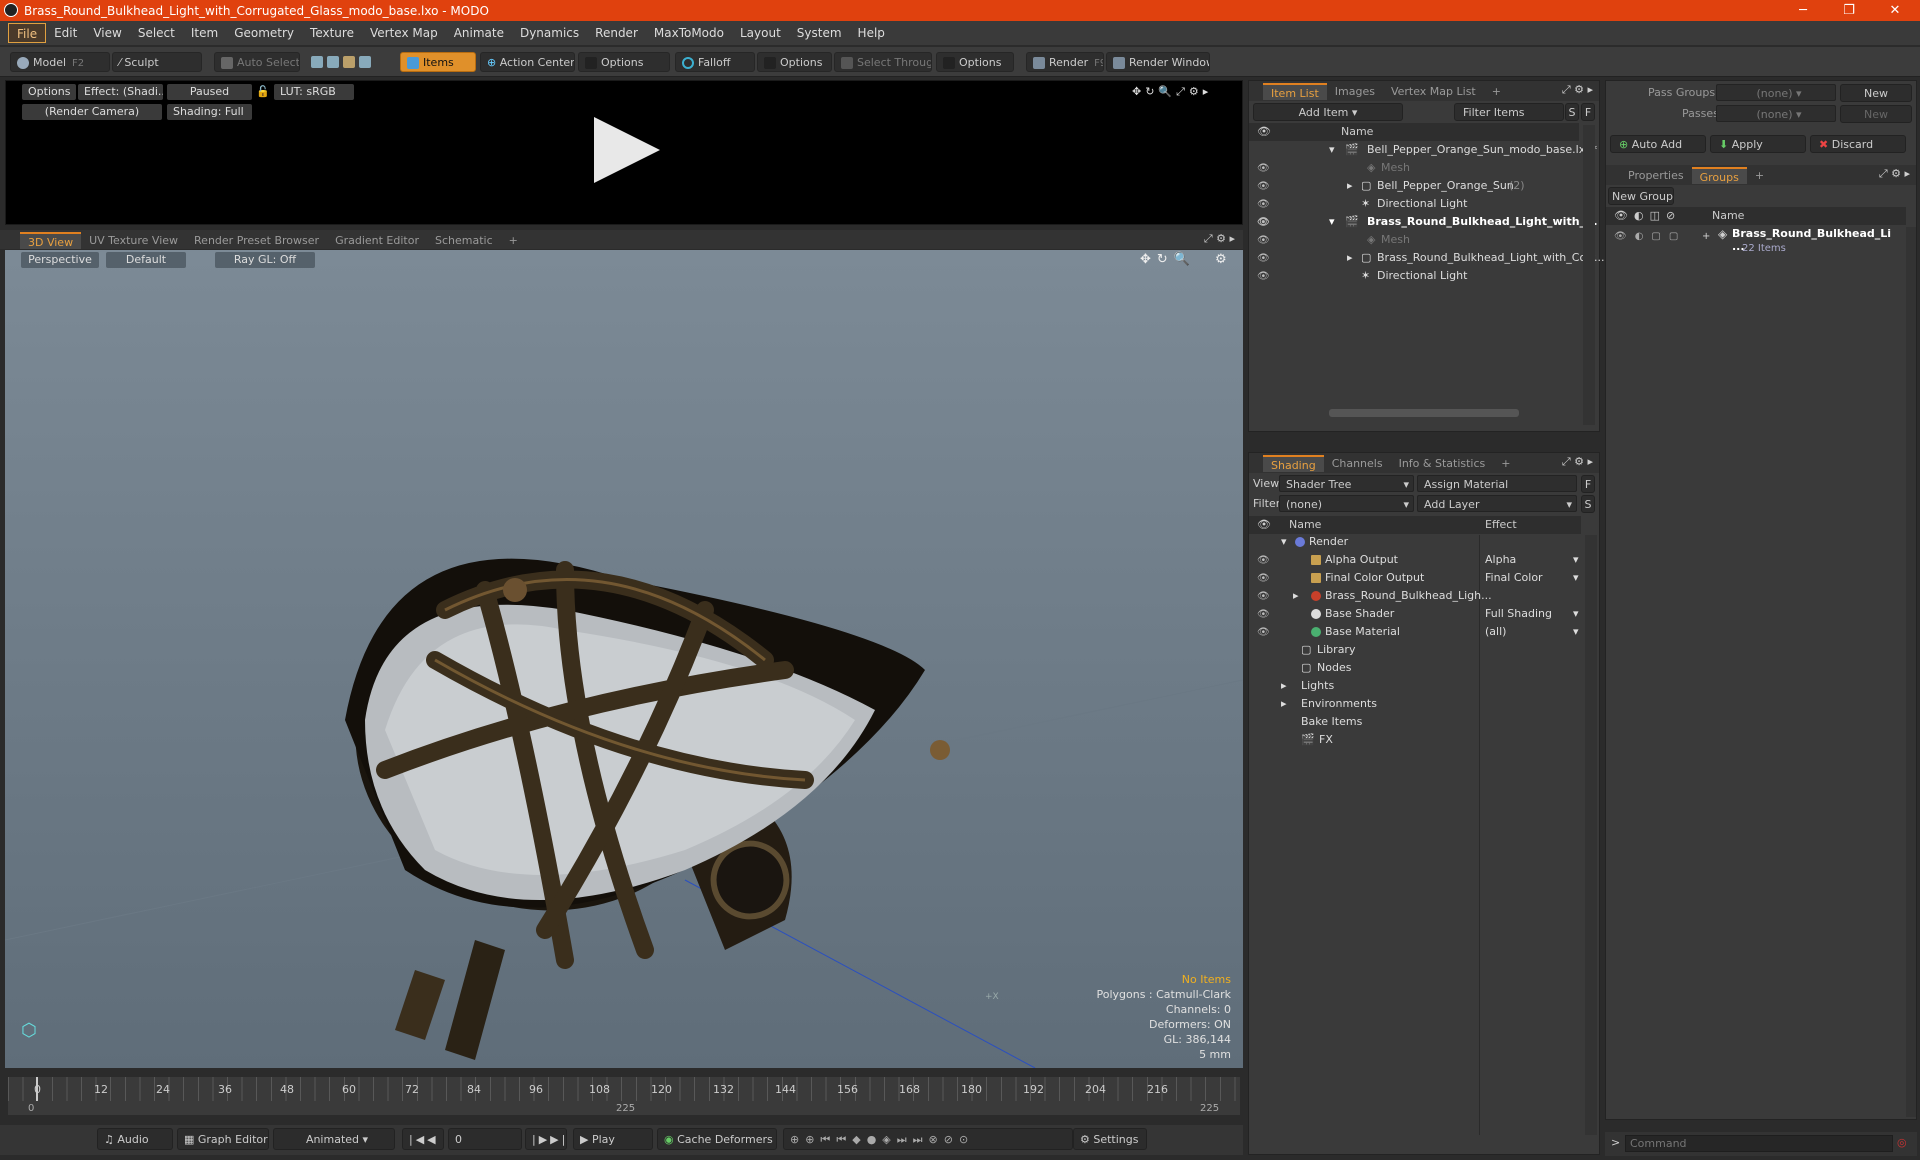 Image resolution: width=1920 pixels, height=1160 pixels. What do you see at coordinates (1572, 112) in the screenshot?
I see `filter-s-button: S` at bounding box center [1572, 112].